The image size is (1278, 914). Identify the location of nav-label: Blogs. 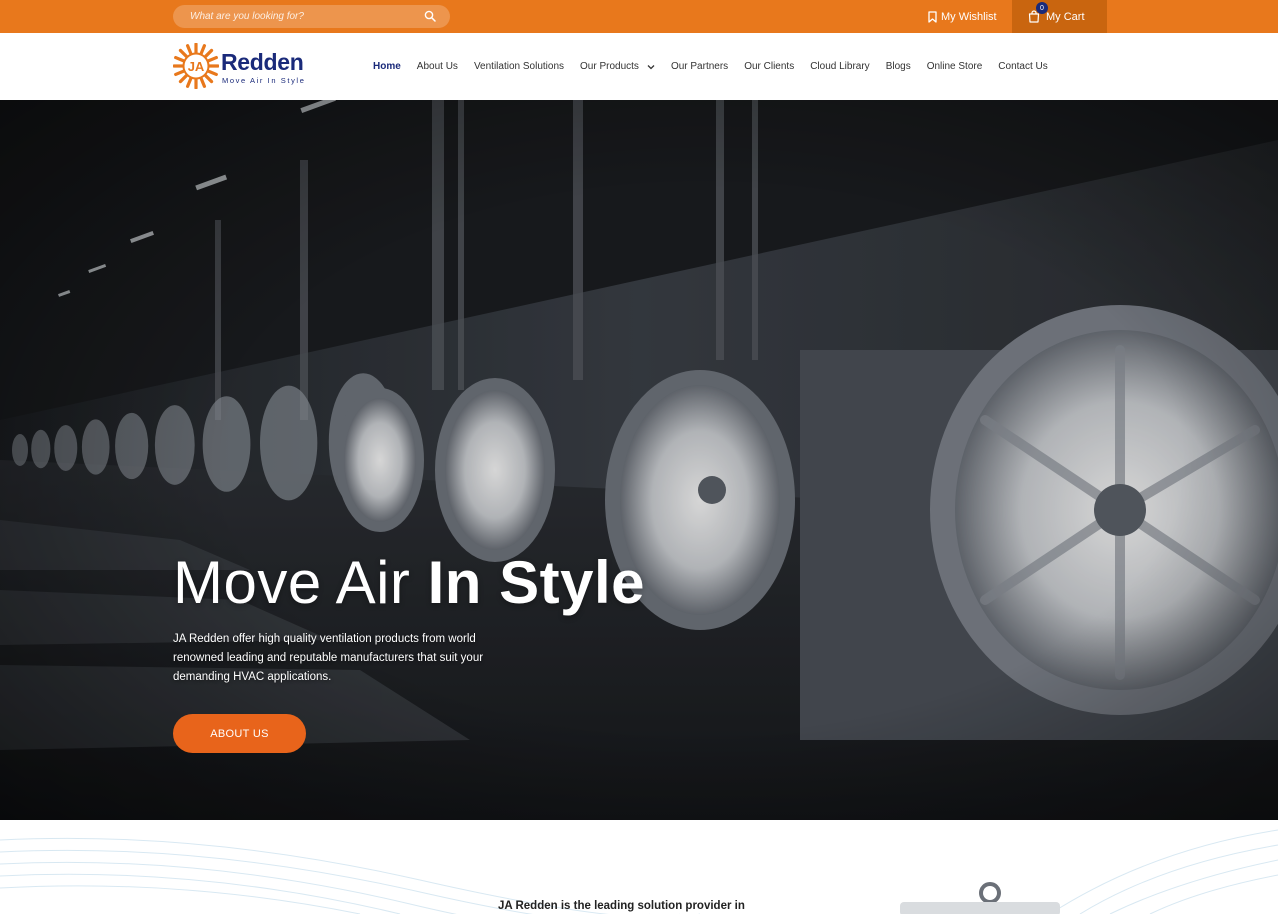
(898, 66).